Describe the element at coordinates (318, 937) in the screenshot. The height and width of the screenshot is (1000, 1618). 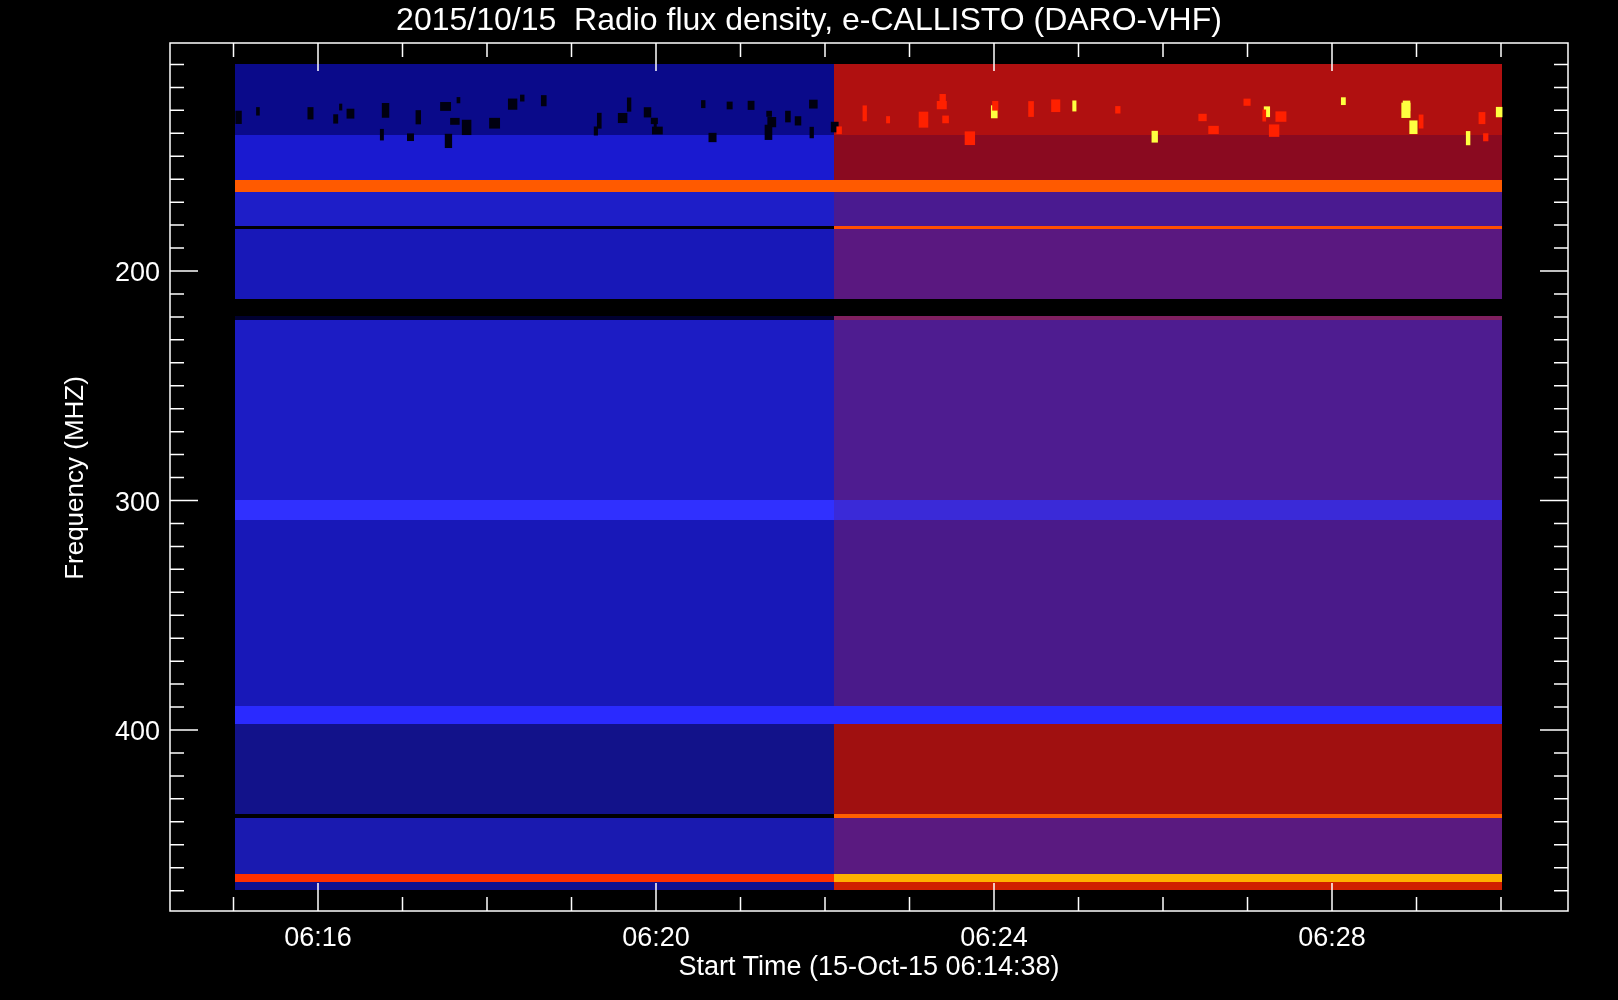
I see `x-tick-label: 06:16` at that location.